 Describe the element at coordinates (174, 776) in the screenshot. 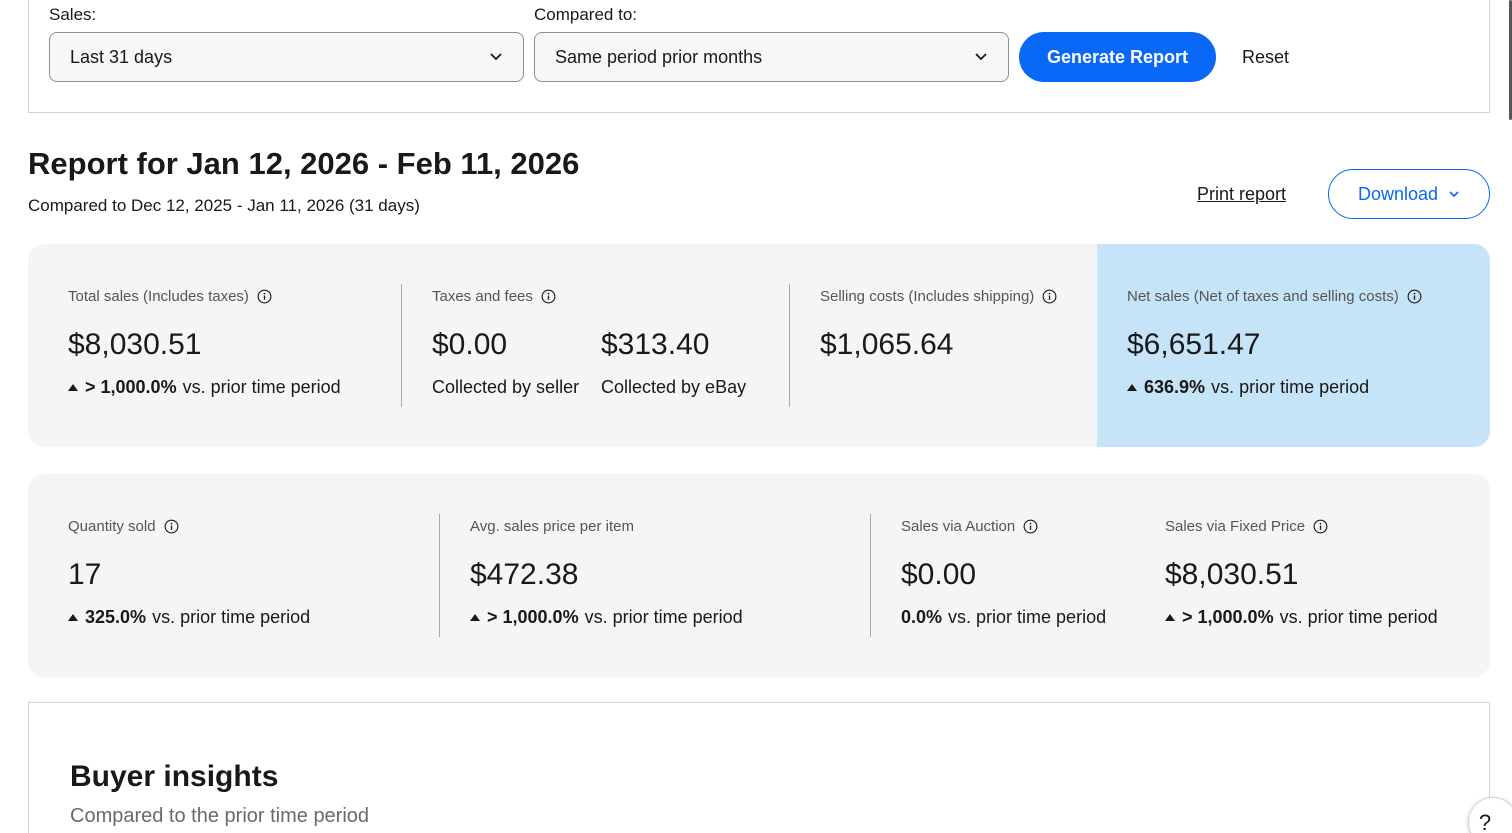

I see `buyer-insights-title: Buyer insights` at that location.